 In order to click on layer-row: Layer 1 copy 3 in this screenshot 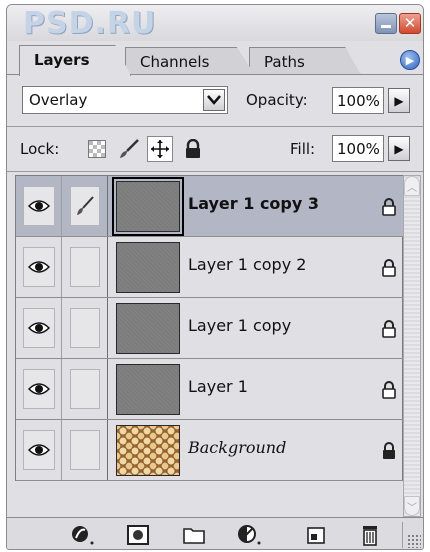, I will do `click(210, 206)`.